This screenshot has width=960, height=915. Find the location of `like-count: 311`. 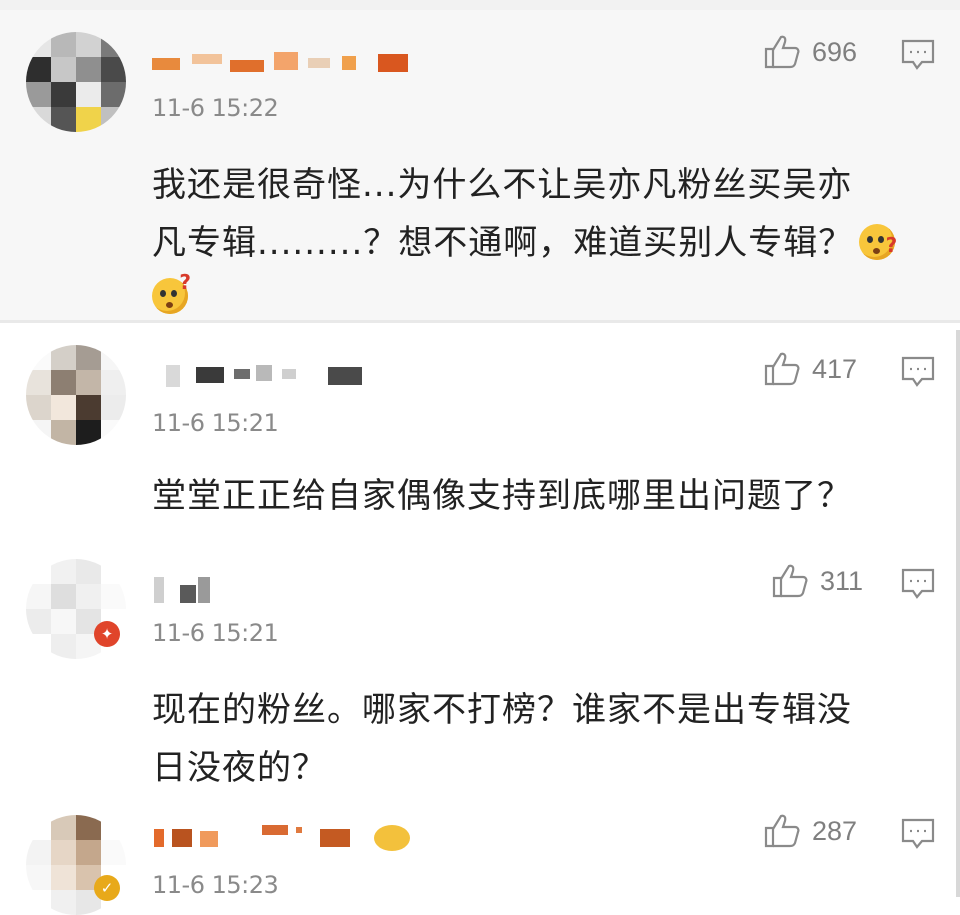

like-count: 311 is located at coordinates (842, 580).